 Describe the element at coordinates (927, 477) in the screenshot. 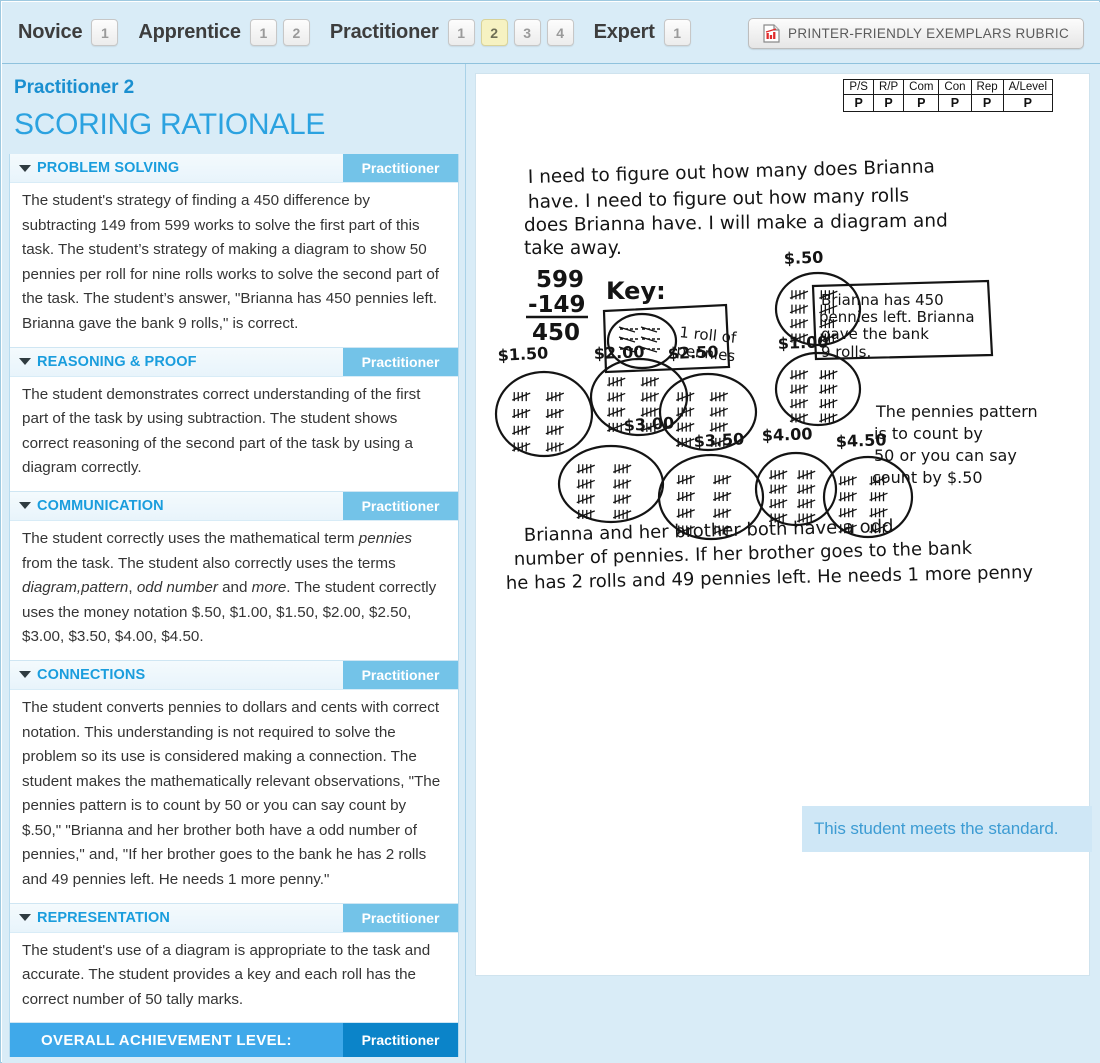

I see `svg-text: count by $.50` at that location.